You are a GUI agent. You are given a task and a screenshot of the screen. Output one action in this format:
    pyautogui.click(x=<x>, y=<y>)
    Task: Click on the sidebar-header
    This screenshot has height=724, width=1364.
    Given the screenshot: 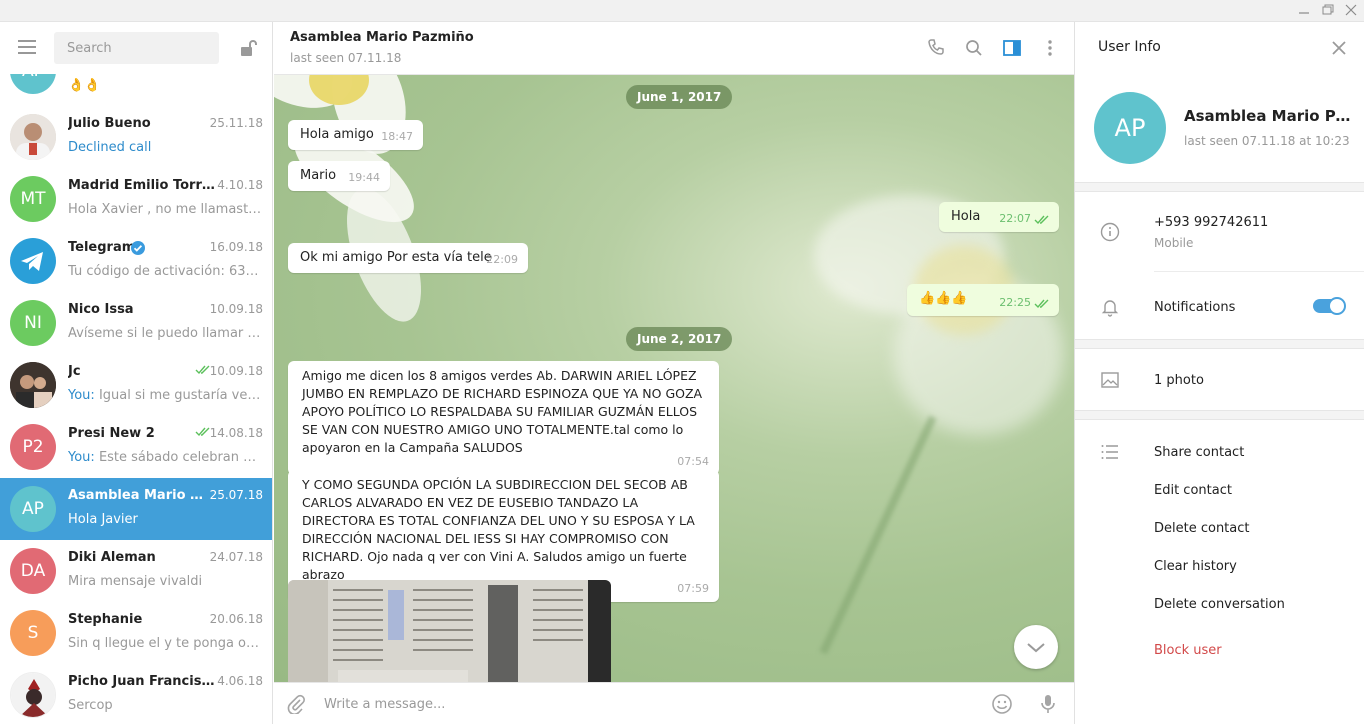 What is the action you would take?
    pyautogui.click(x=136, y=48)
    